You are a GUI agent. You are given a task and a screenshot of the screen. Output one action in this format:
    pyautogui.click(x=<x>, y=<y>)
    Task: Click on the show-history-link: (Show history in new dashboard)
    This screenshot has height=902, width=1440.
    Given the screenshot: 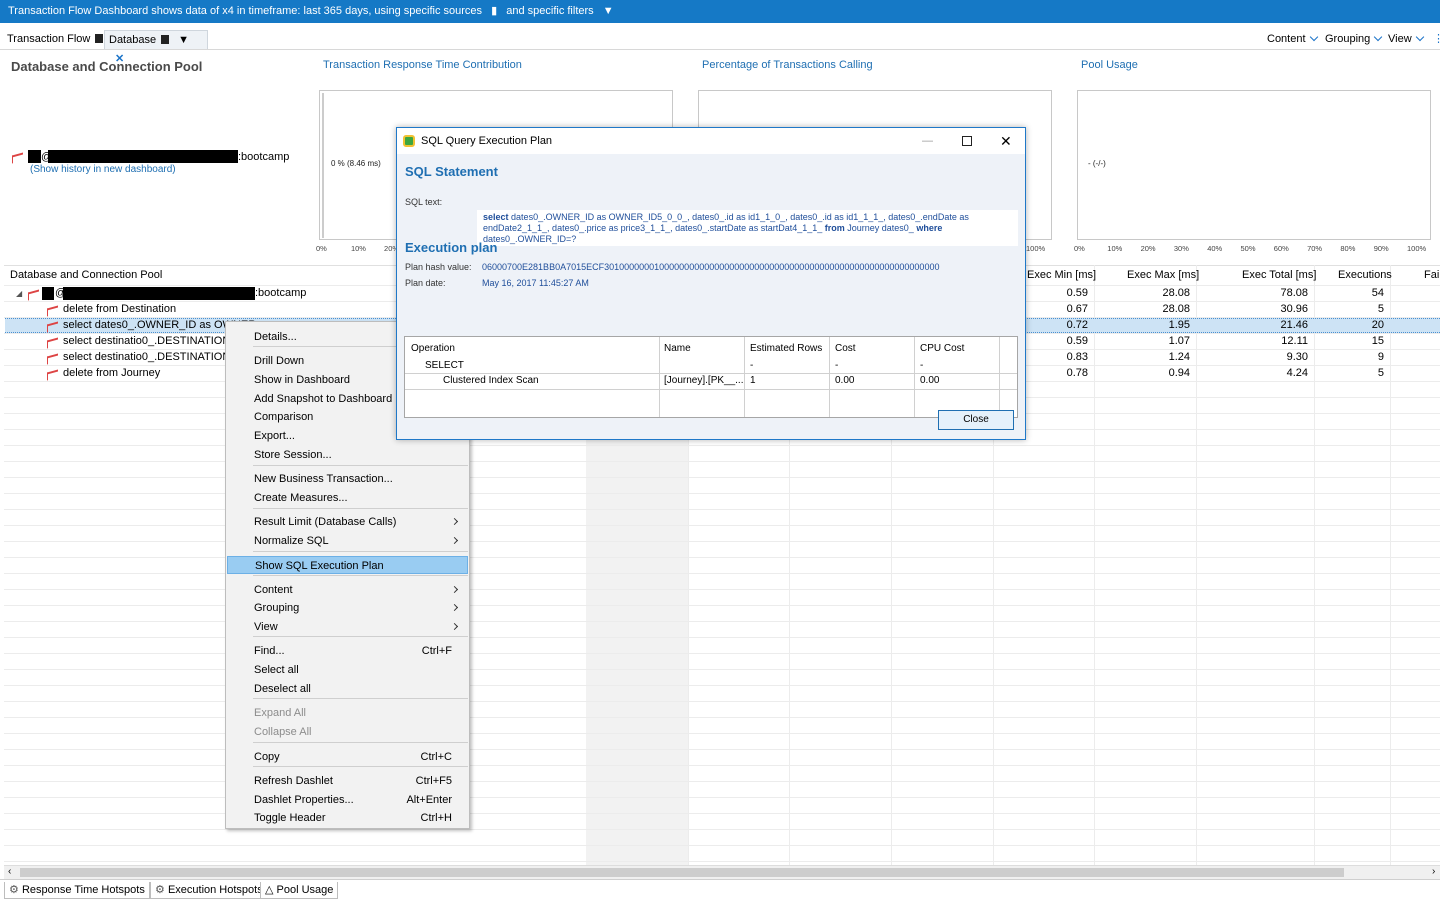 What is the action you would take?
    pyautogui.click(x=103, y=169)
    